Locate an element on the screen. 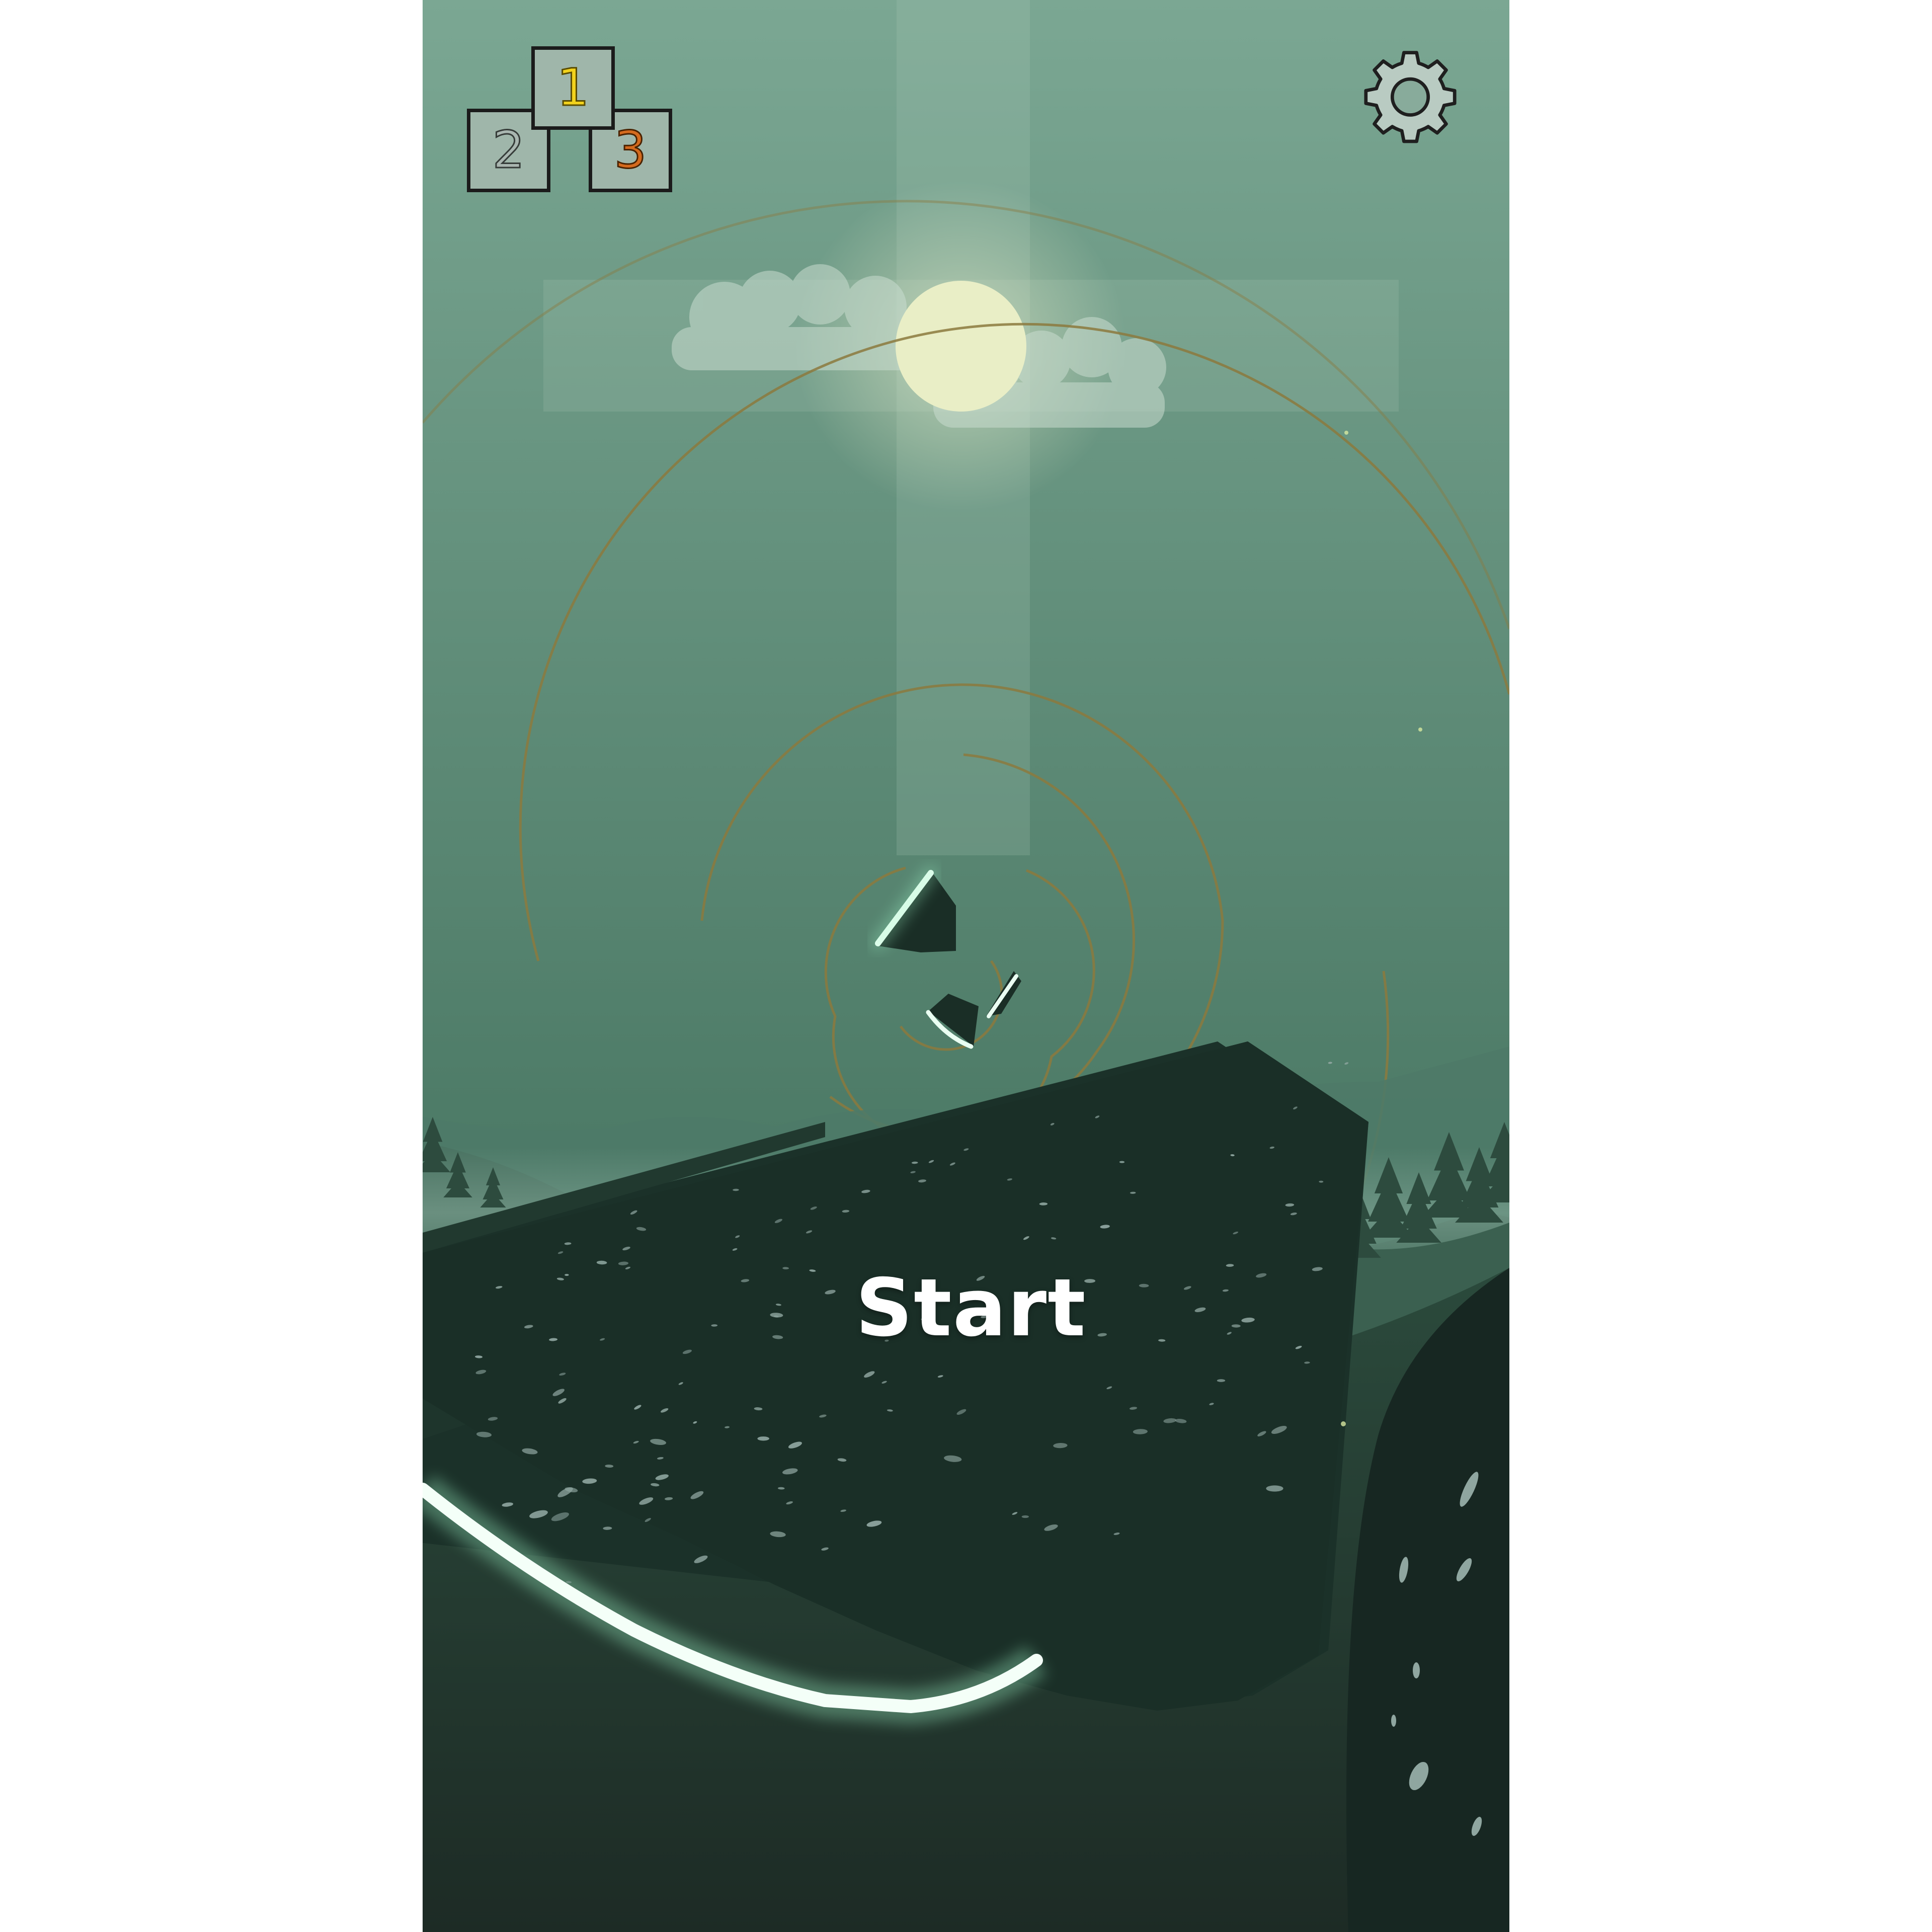 This screenshot has height=1932, width=1932. third-place-label: 3 is located at coordinates (631, 150).